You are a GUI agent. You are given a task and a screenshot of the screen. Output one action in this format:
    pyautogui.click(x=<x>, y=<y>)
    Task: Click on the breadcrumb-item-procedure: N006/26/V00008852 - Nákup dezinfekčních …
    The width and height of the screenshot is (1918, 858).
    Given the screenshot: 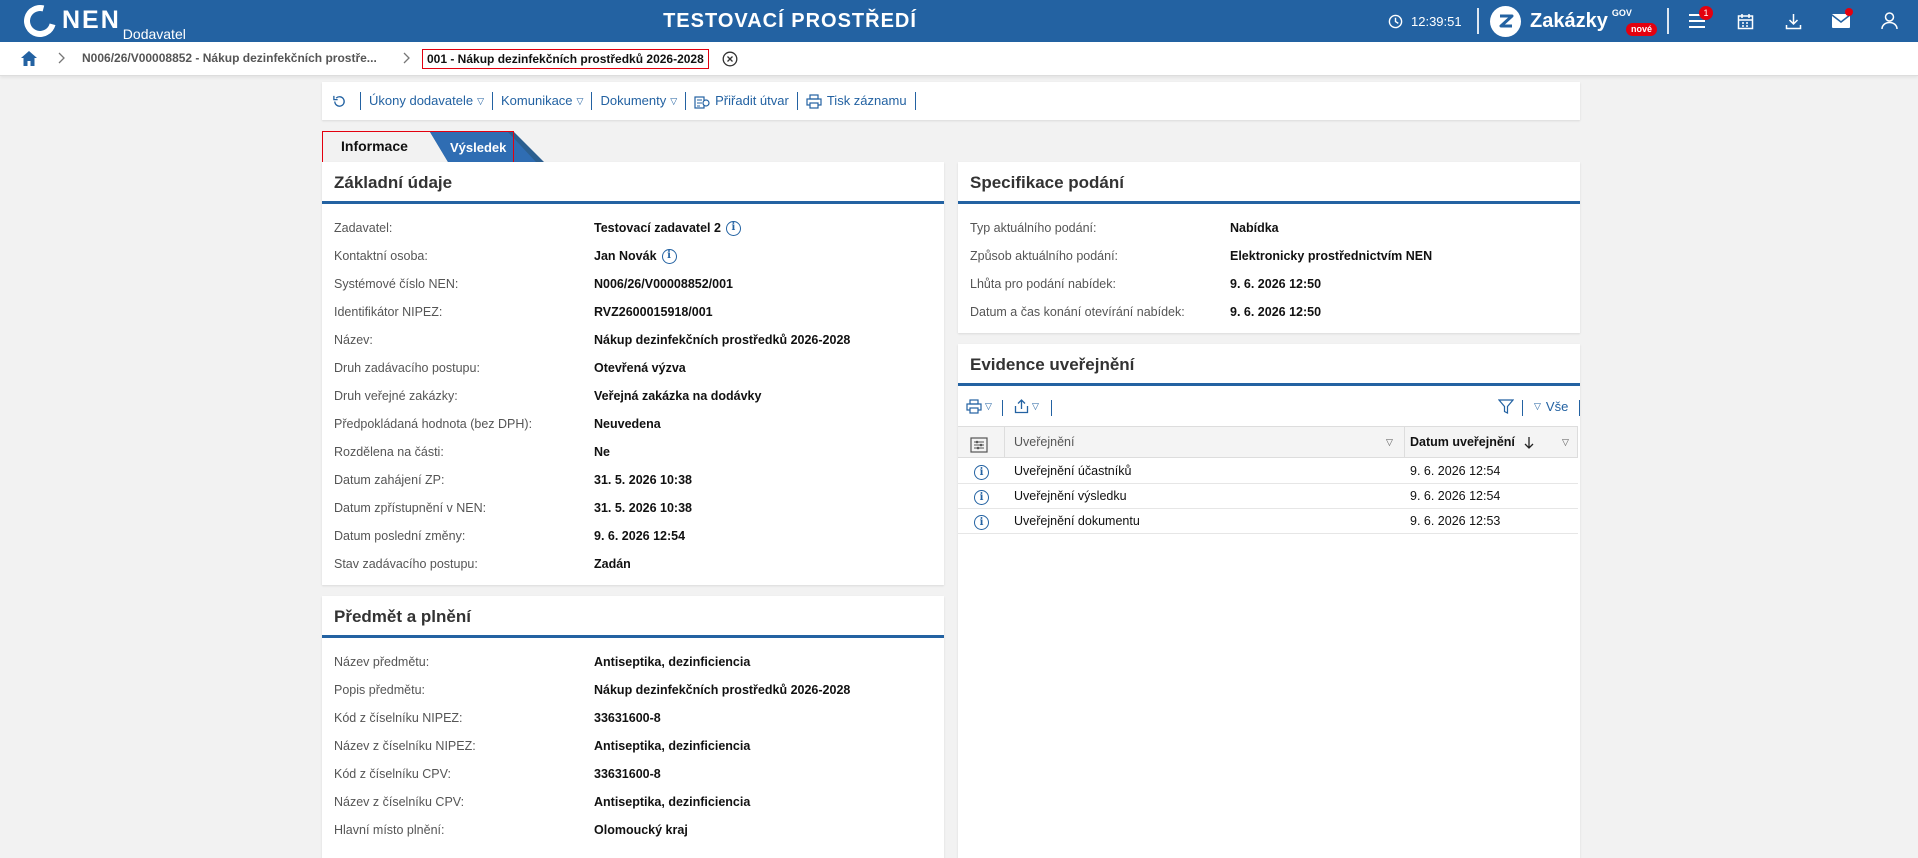 What is the action you would take?
    pyautogui.click(x=229, y=58)
    